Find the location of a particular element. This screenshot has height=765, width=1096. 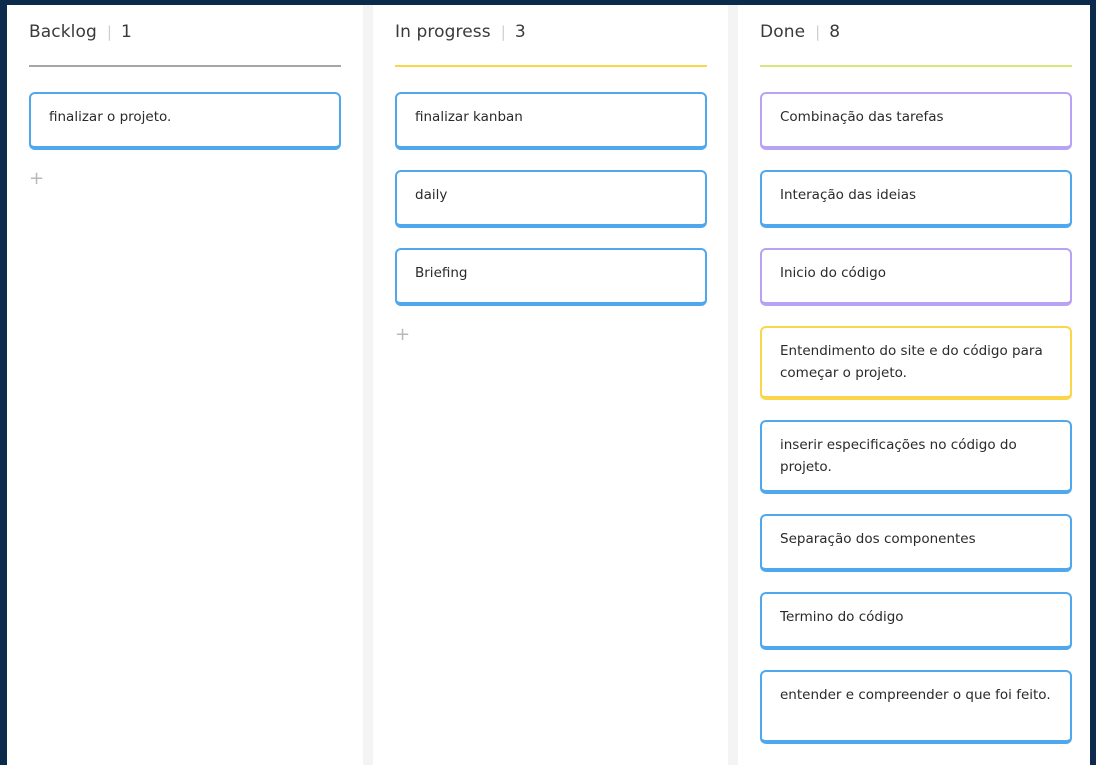

task-card: Combinação das tarefas is located at coordinates (916, 121).